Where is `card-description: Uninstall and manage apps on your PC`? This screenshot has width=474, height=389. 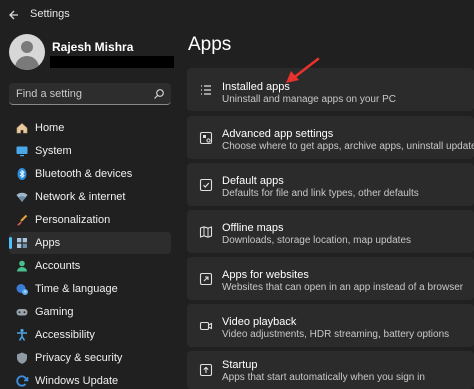 card-description: Uninstall and manage apps on your PC is located at coordinates (309, 99).